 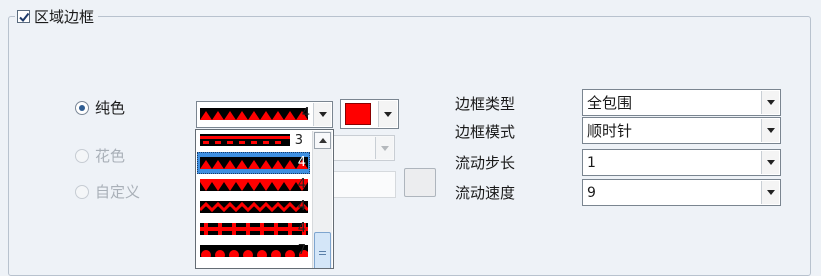 I want to click on border-color-picker, so click(x=369, y=114).